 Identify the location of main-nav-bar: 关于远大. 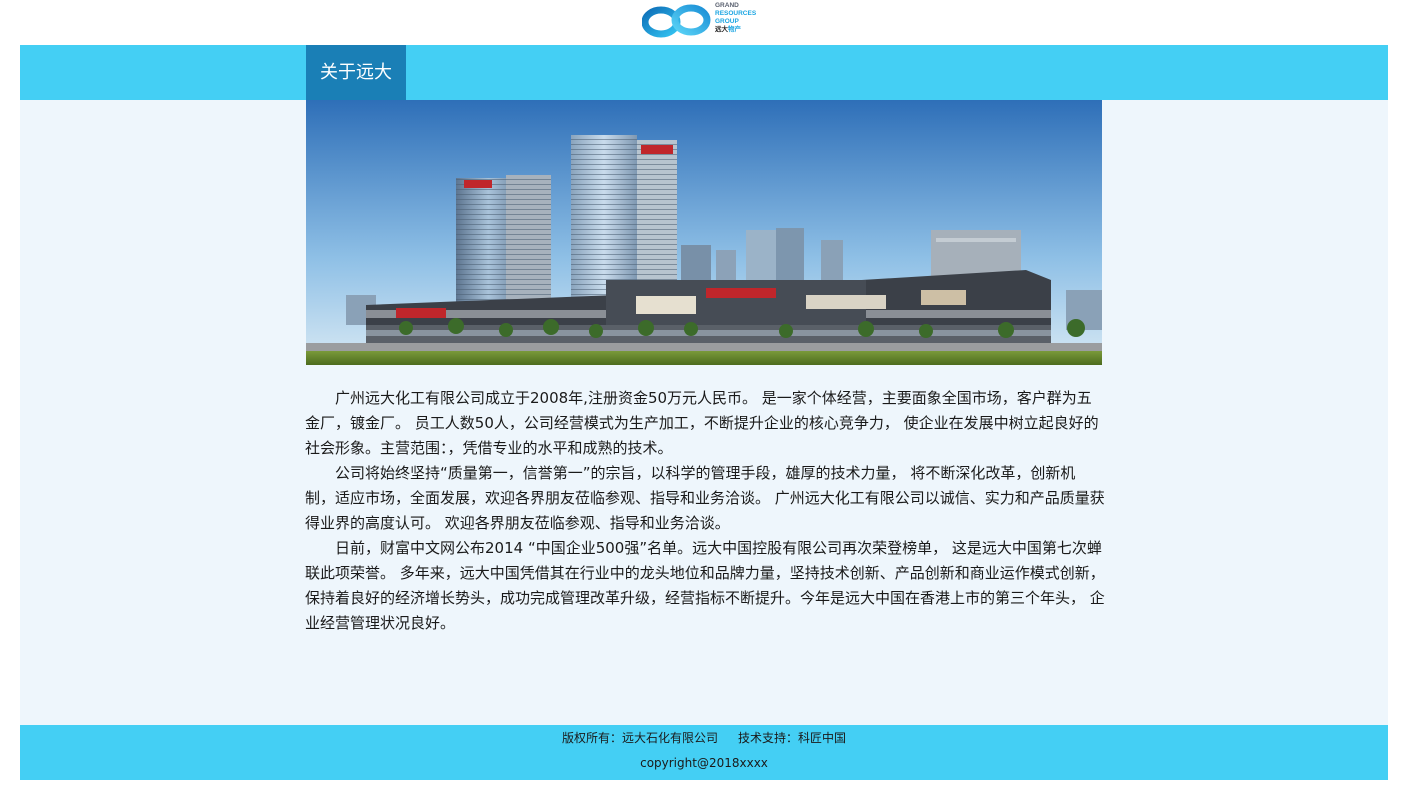
(704, 72).